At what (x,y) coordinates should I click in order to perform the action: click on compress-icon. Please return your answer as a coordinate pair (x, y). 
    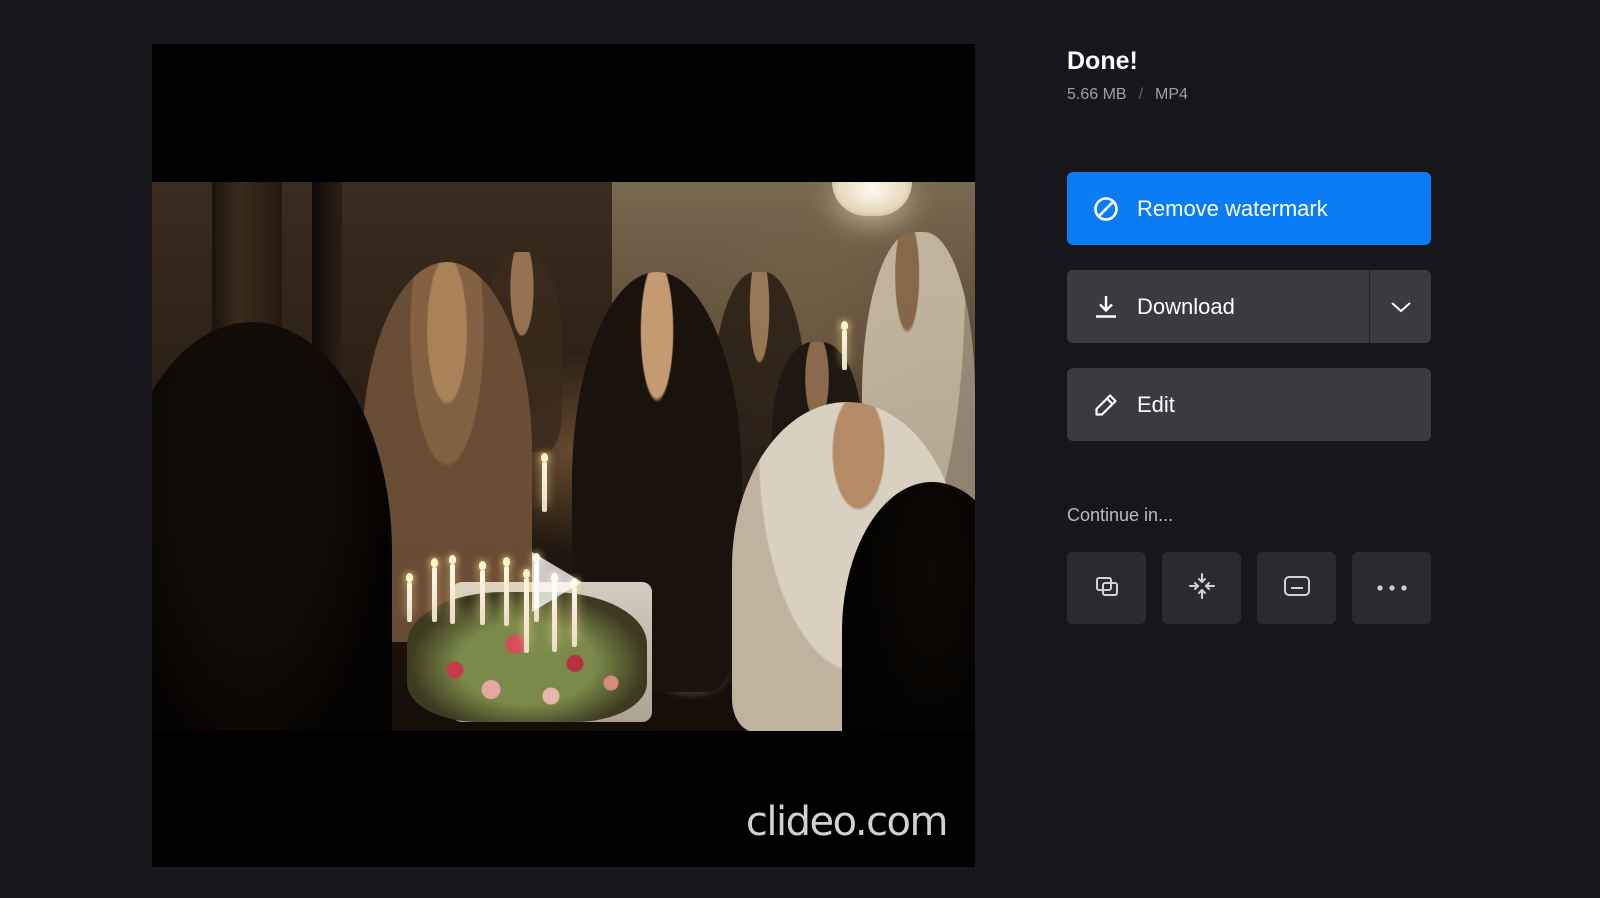
    Looking at the image, I should click on (1202, 588).